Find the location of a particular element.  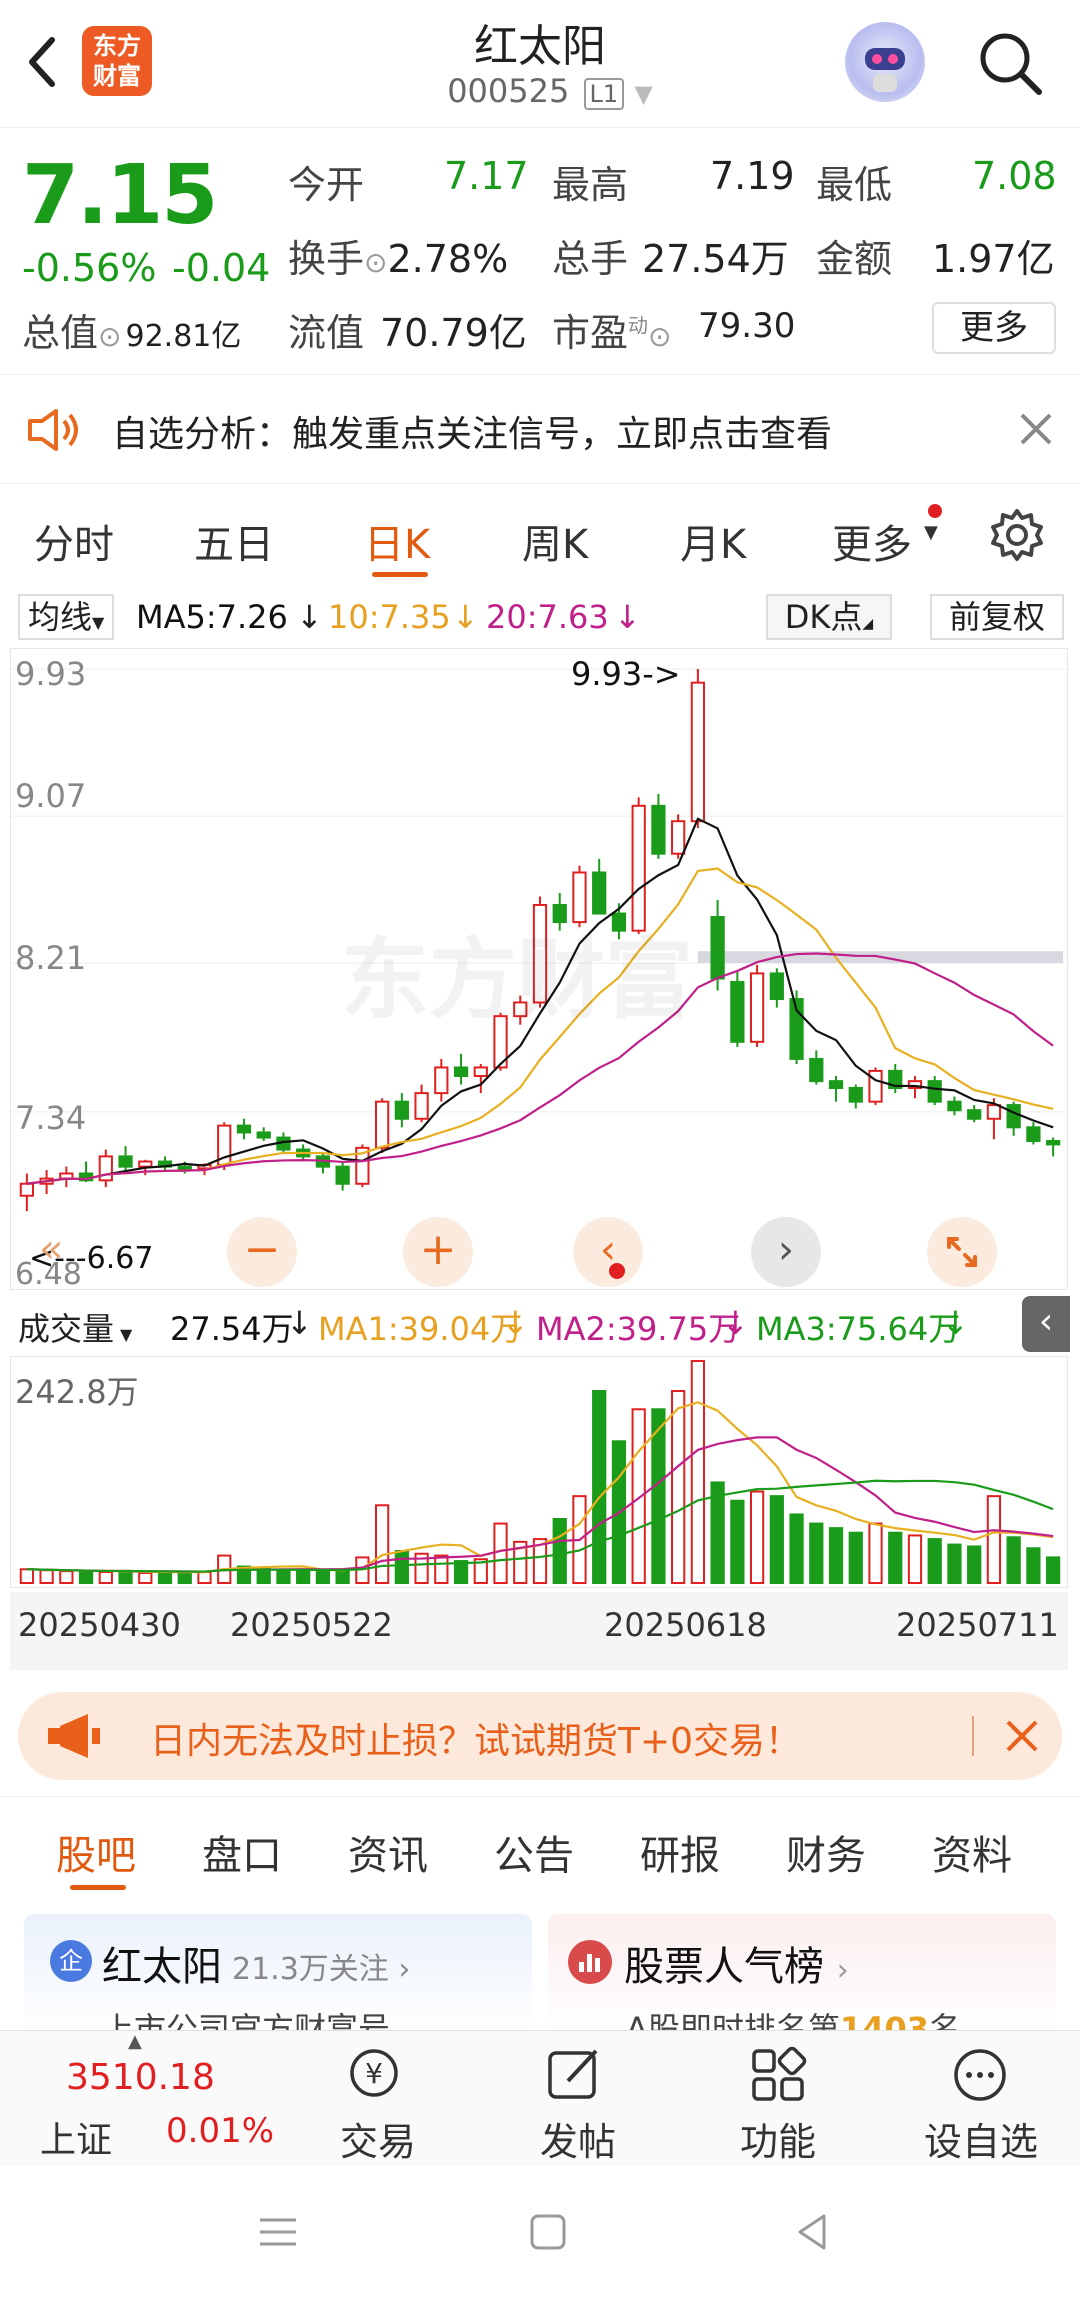

notice-bar: 自选分析：触发重点关注信号，立即点击查看 is located at coordinates (540, 429).